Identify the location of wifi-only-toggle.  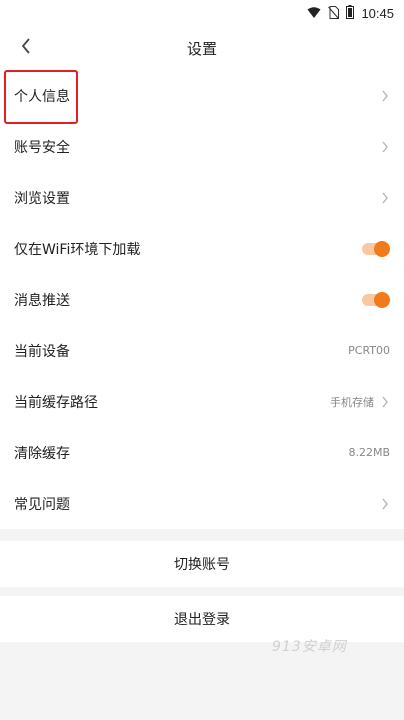
(376, 248).